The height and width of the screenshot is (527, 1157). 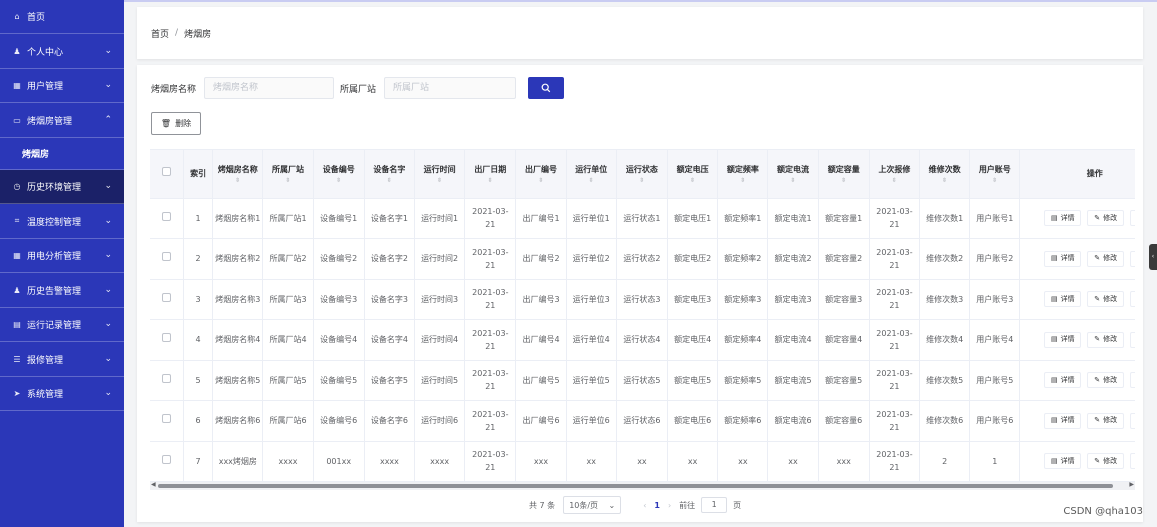 What do you see at coordinates (62, 52) in the screenshot?
I see `sidebar-item: ♟ 个人中心 ⌄` at bounding box center [62, 52].